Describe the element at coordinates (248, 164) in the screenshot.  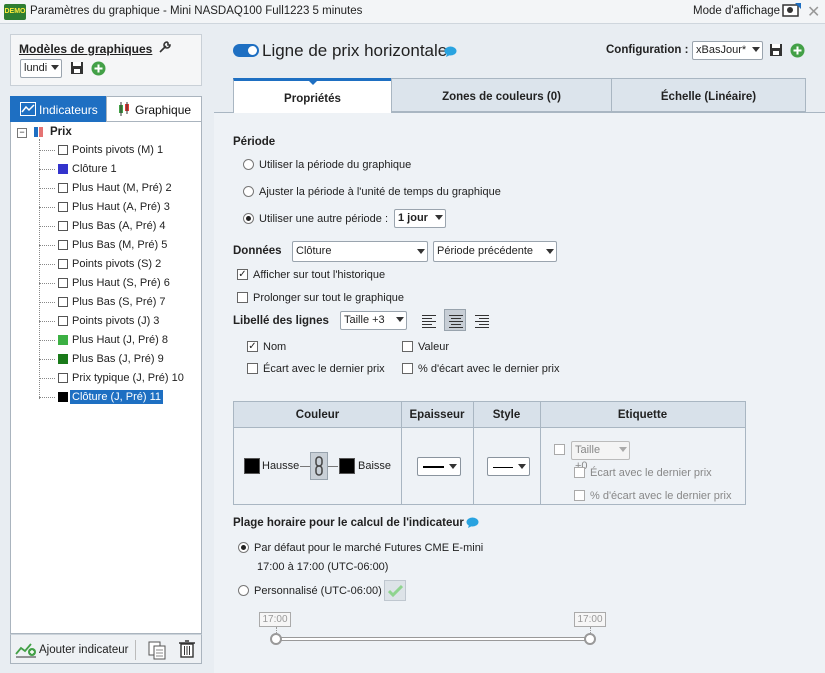
I see `period-chart-radio` at that location.